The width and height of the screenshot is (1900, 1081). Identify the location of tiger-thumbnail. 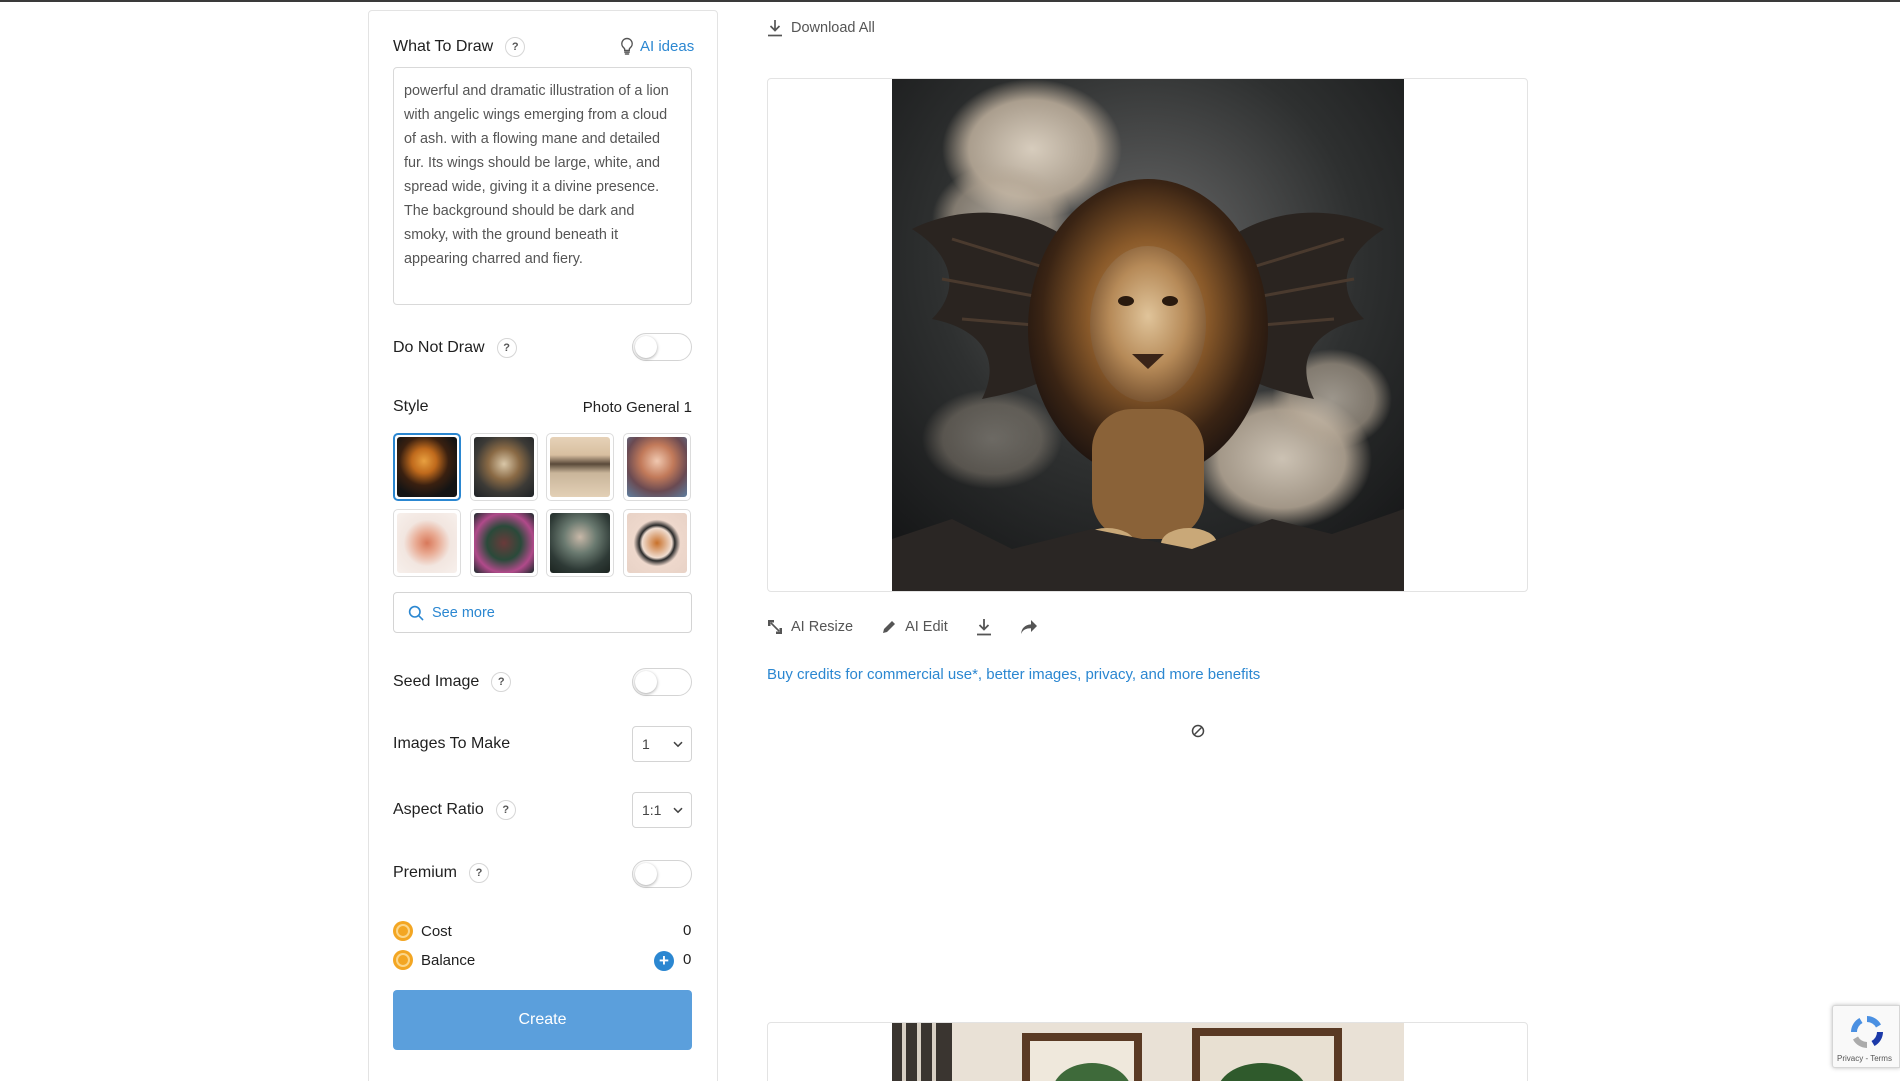
(427, 467).